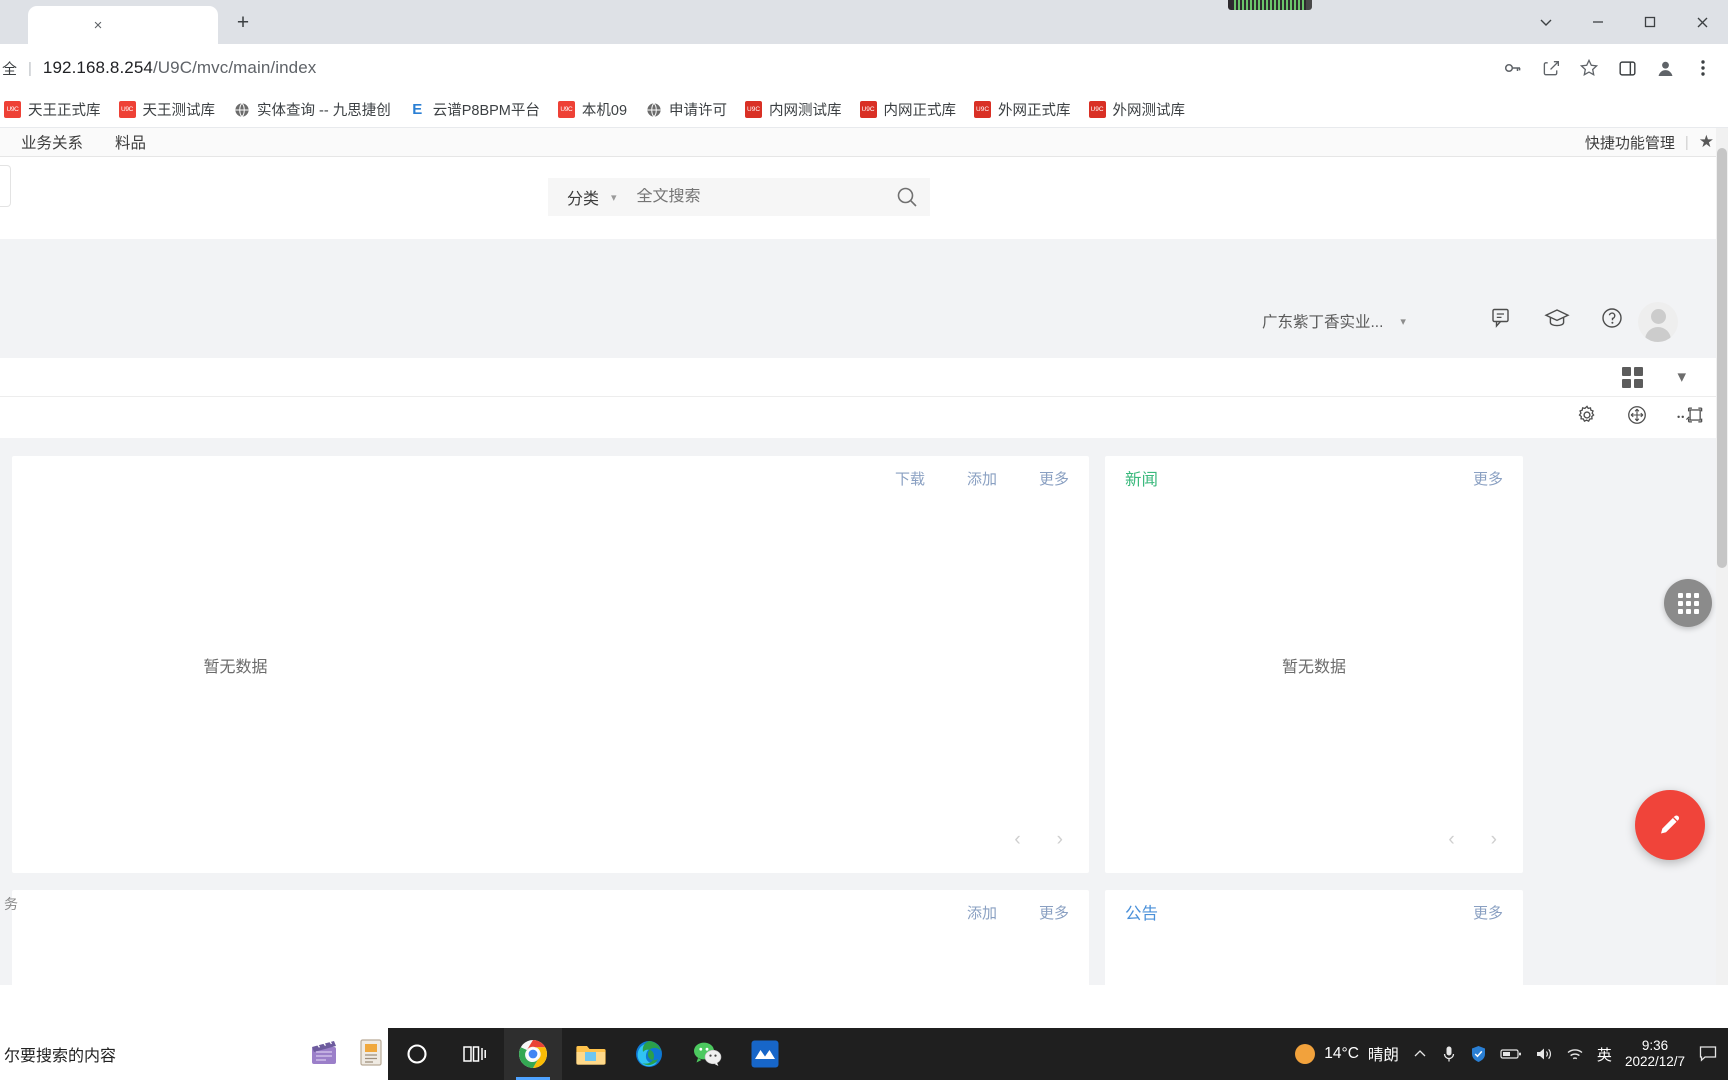 The image size is (1728, 1080). What do you see at coordinates (1420, 1054) in the screenshot?
I see `chevron-up-icon` at bounding box center [1420, 1054].